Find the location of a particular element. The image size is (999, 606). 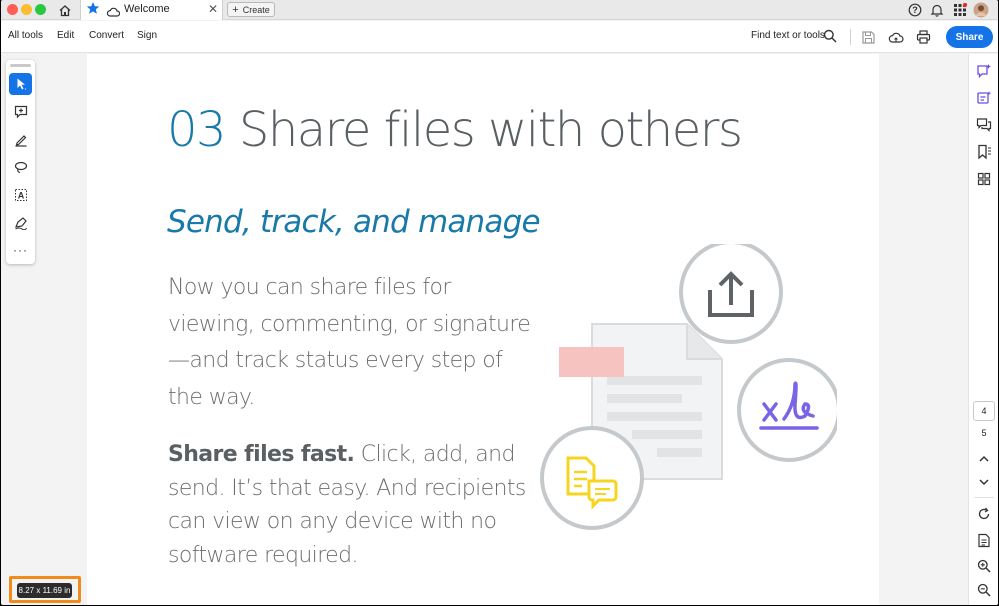

add-comment-icon is located at coordinates (20, 112).